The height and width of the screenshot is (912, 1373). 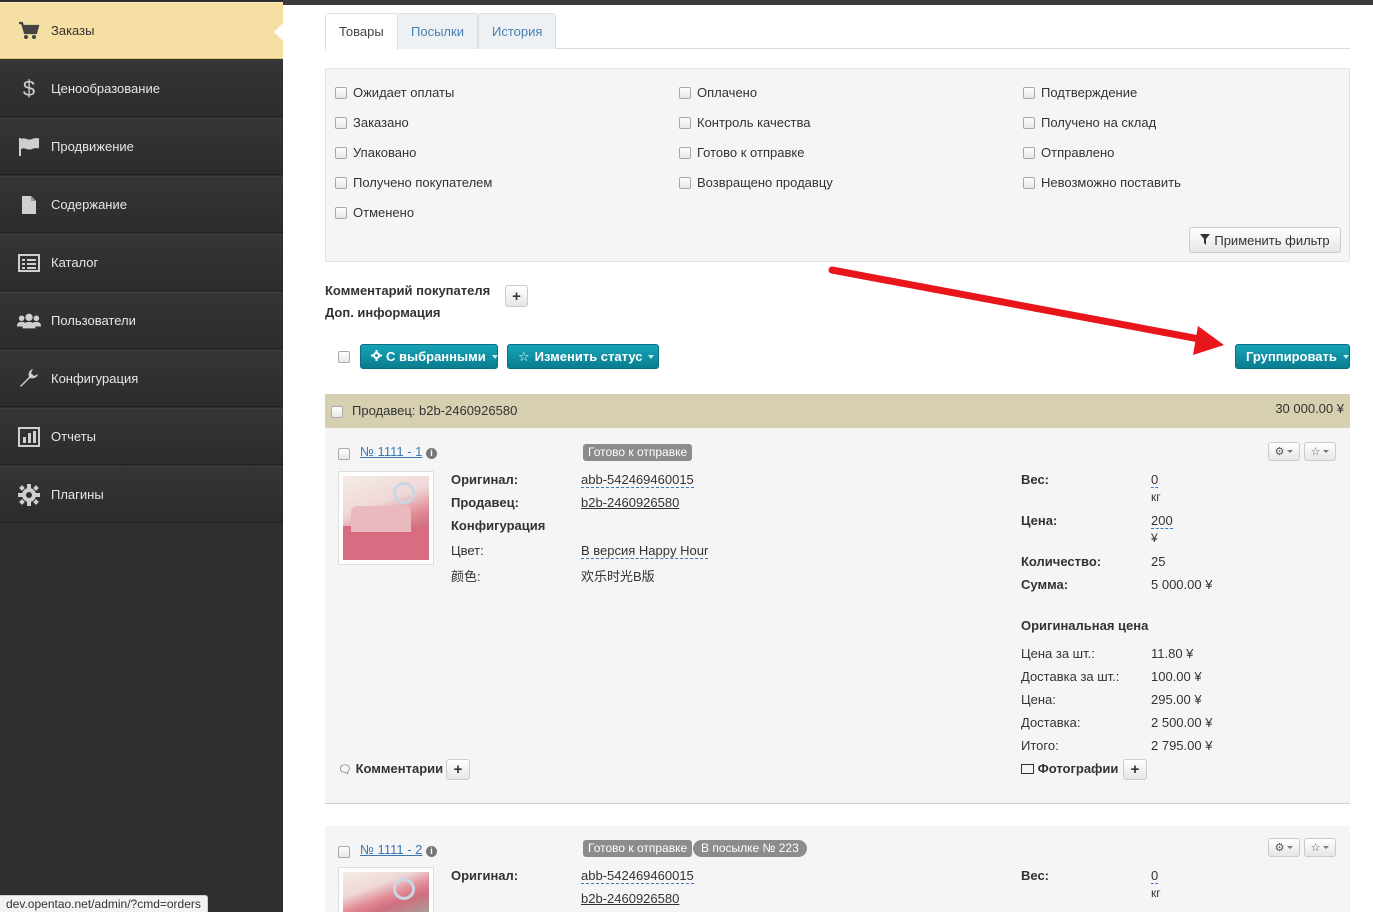 What do you see at coordinates (29, 321) in the screenshot?
I see `users-icon` at bounding box center [29, 321].